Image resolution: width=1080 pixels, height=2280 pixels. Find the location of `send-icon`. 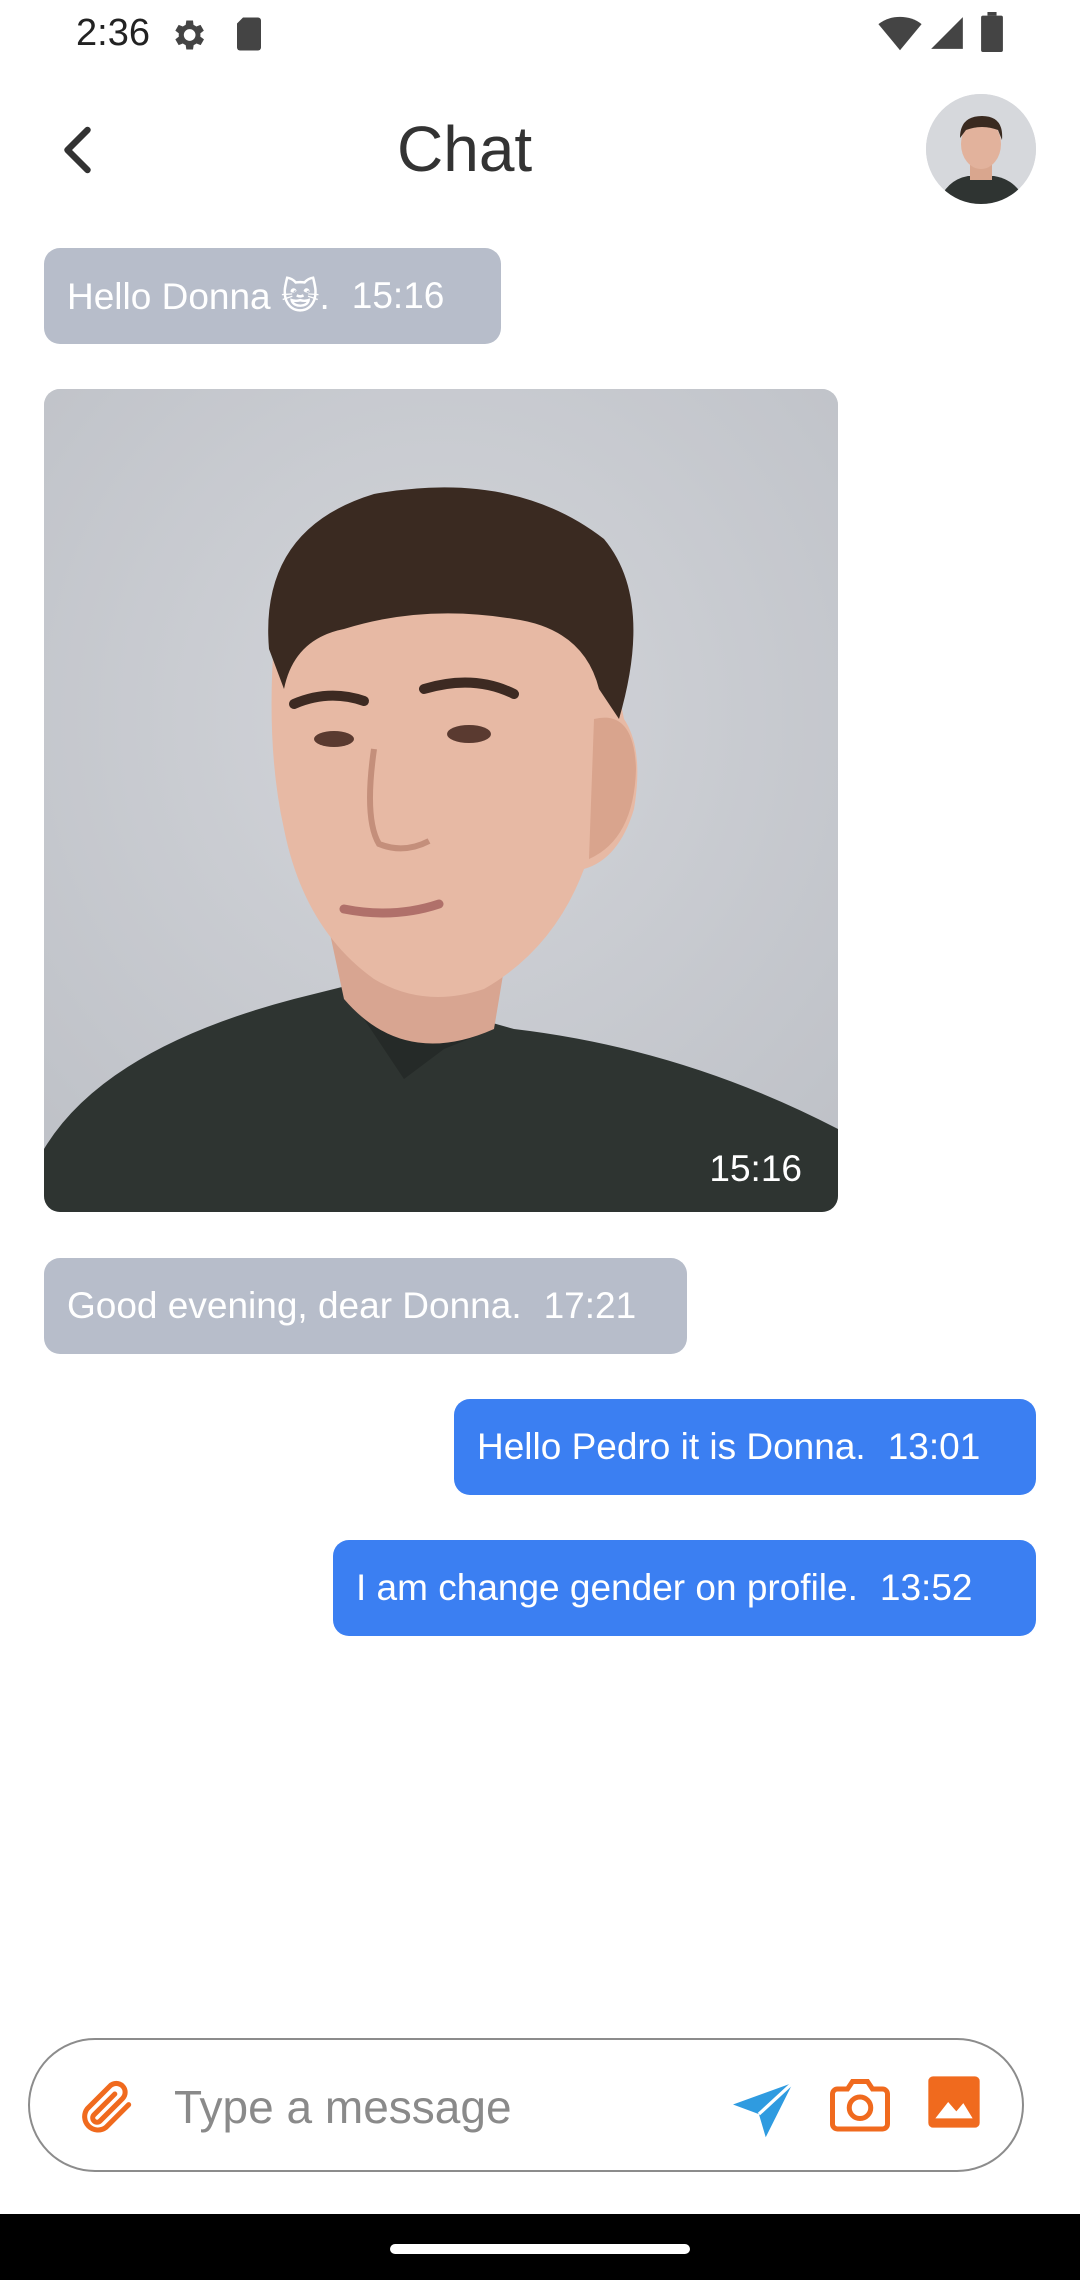

send-icon is located at coordinates (763, 2110).